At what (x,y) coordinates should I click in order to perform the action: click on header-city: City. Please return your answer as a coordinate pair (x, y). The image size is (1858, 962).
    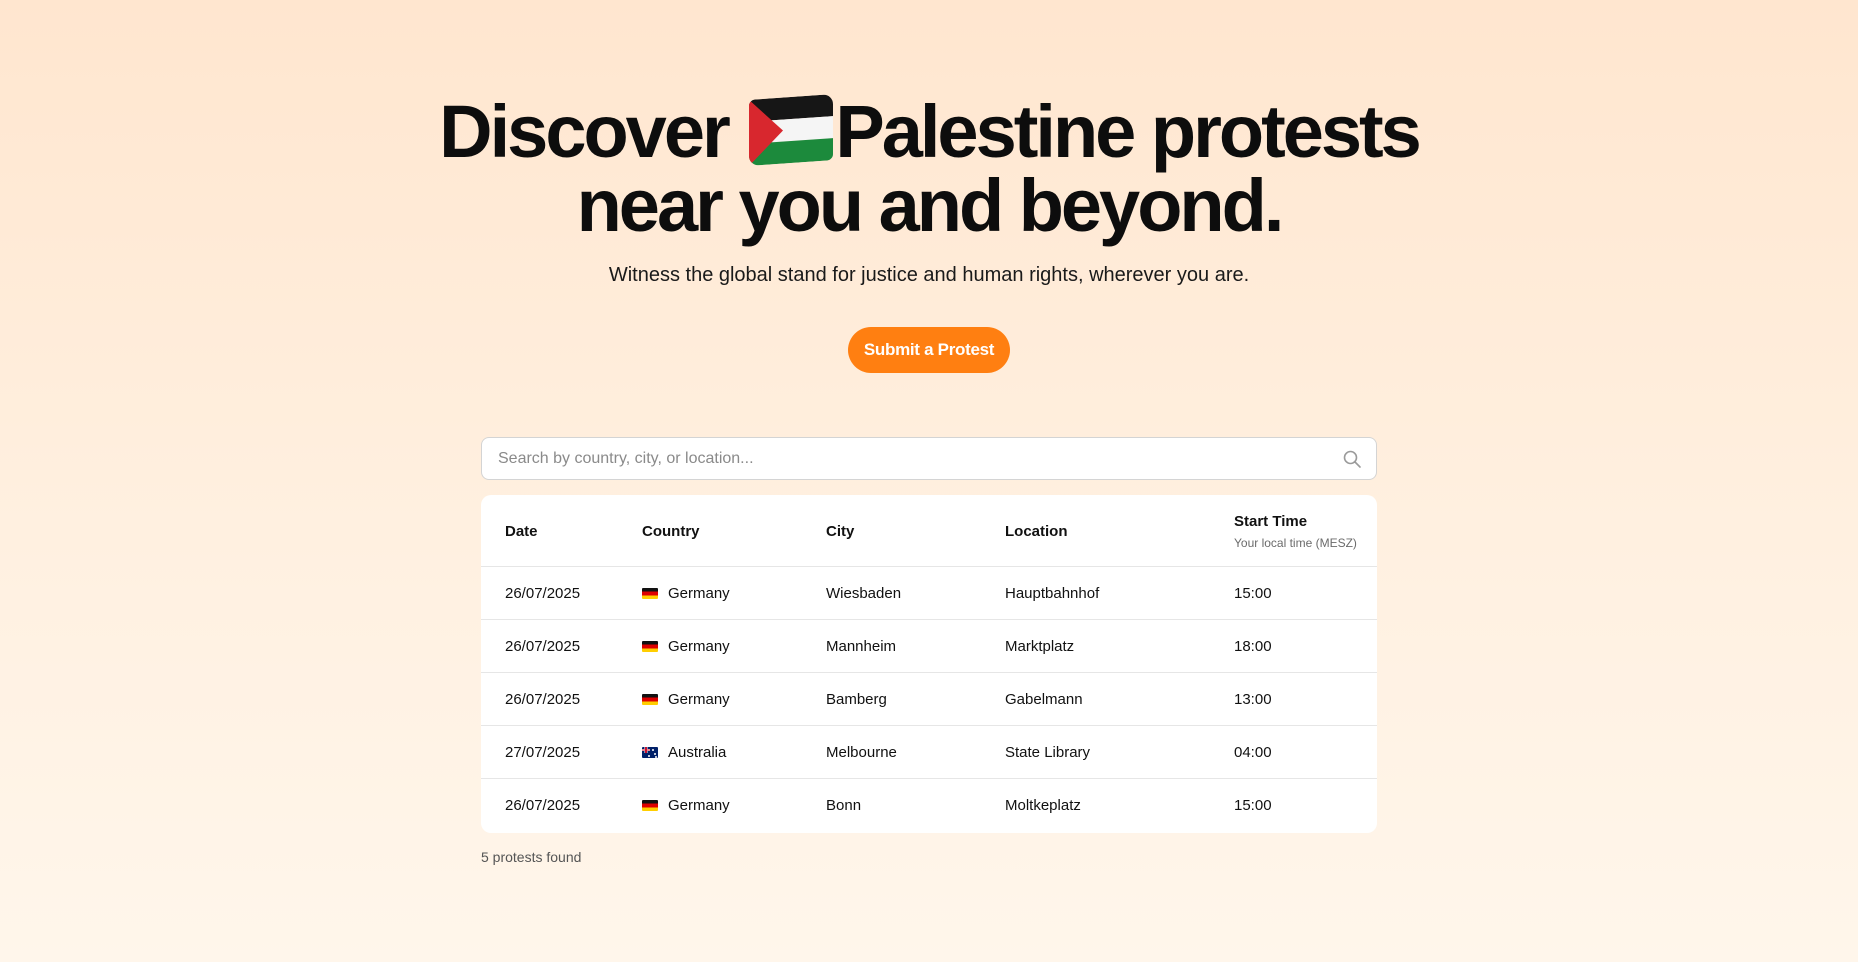
    Looking at the image, I should click on (840, 531).